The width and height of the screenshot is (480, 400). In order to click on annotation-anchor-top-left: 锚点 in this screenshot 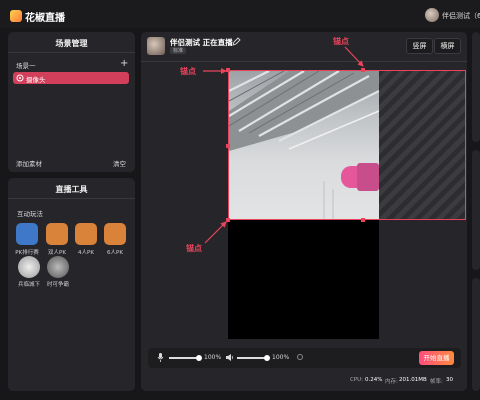, I will do `click(188, 71)`.